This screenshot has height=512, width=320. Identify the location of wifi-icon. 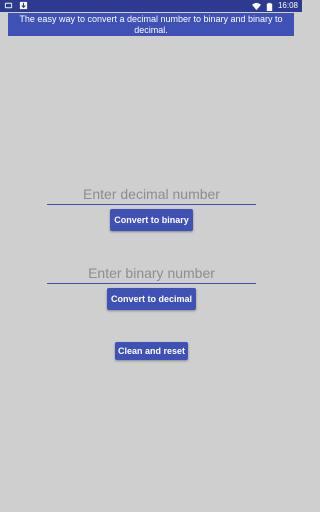
(256, 6).